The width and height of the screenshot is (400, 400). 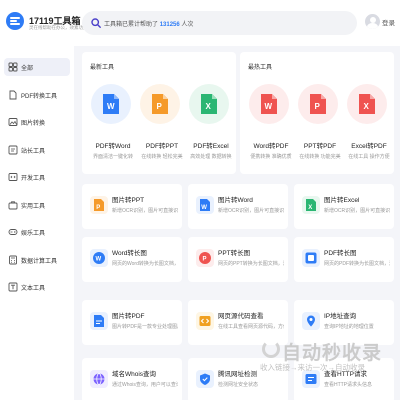 I want to click on login-label: 登录, so click(x=388, y=23).